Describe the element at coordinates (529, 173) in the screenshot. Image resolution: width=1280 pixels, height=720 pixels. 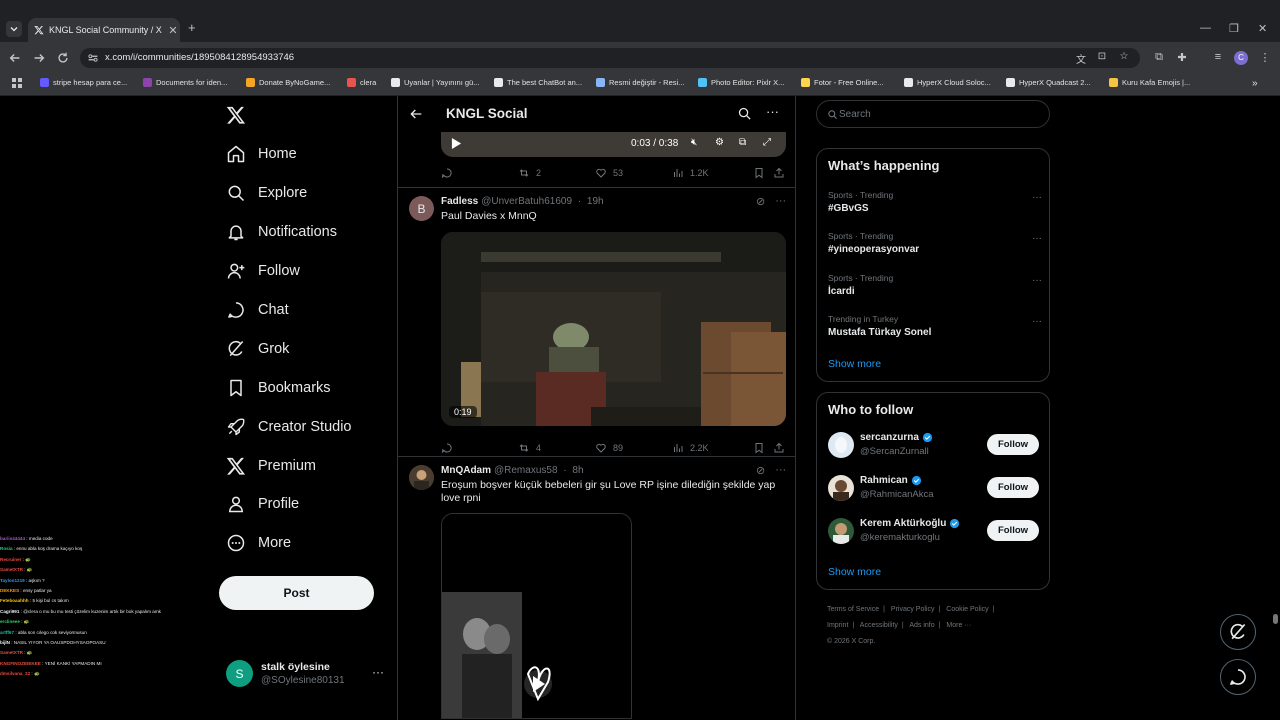
I see `repost-button: 2` at that location.